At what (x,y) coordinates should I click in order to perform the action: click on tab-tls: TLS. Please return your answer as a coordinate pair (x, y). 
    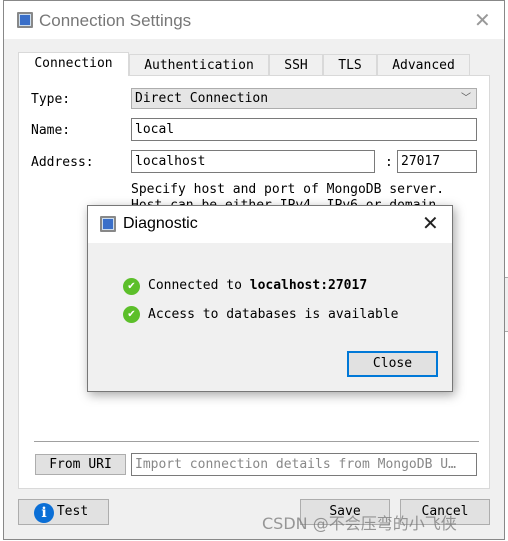
    Looking at the image, I should click on (350, 65).